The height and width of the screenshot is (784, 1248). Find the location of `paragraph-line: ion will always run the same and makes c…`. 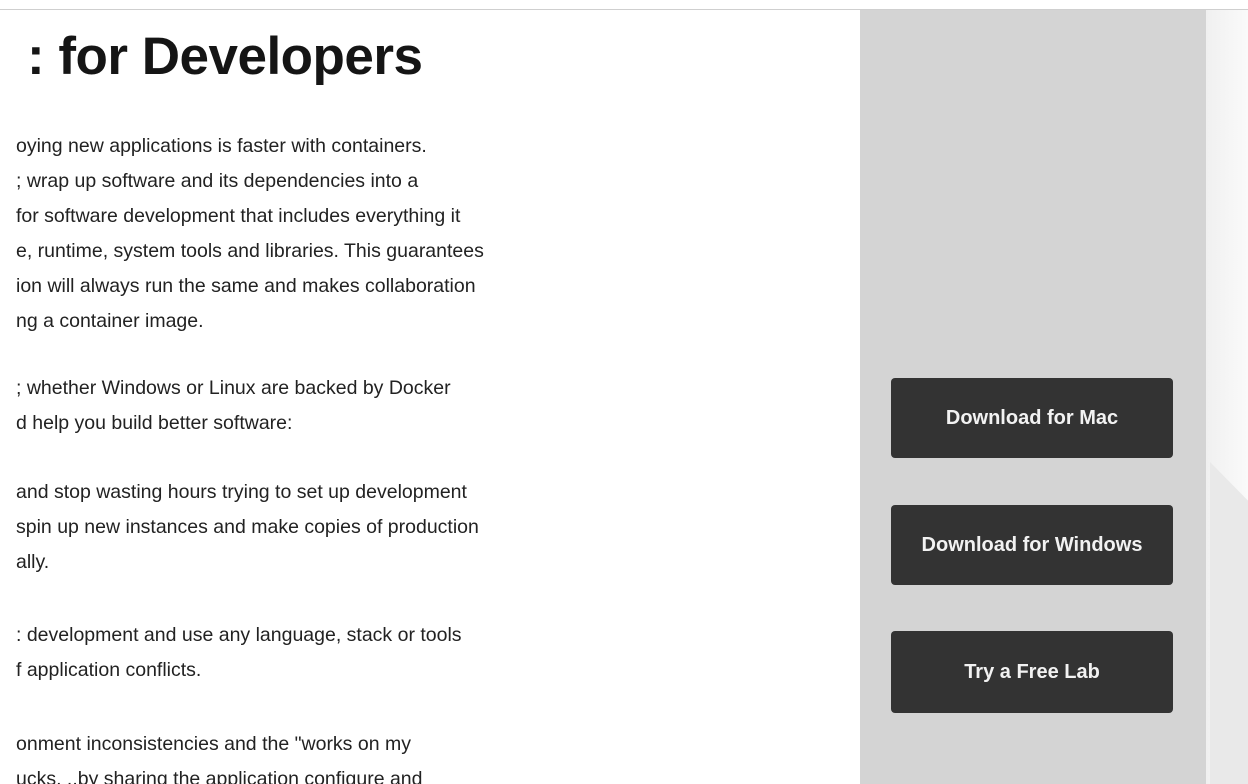

paragraph-line: ion will always run the same and makes c… is located at coordinates (246, 286).